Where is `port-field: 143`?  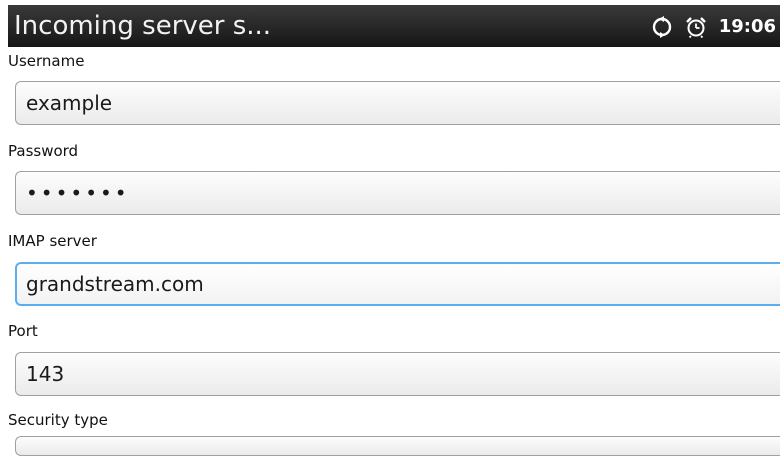
port-field: 143 is located at coordinates (397, 374).